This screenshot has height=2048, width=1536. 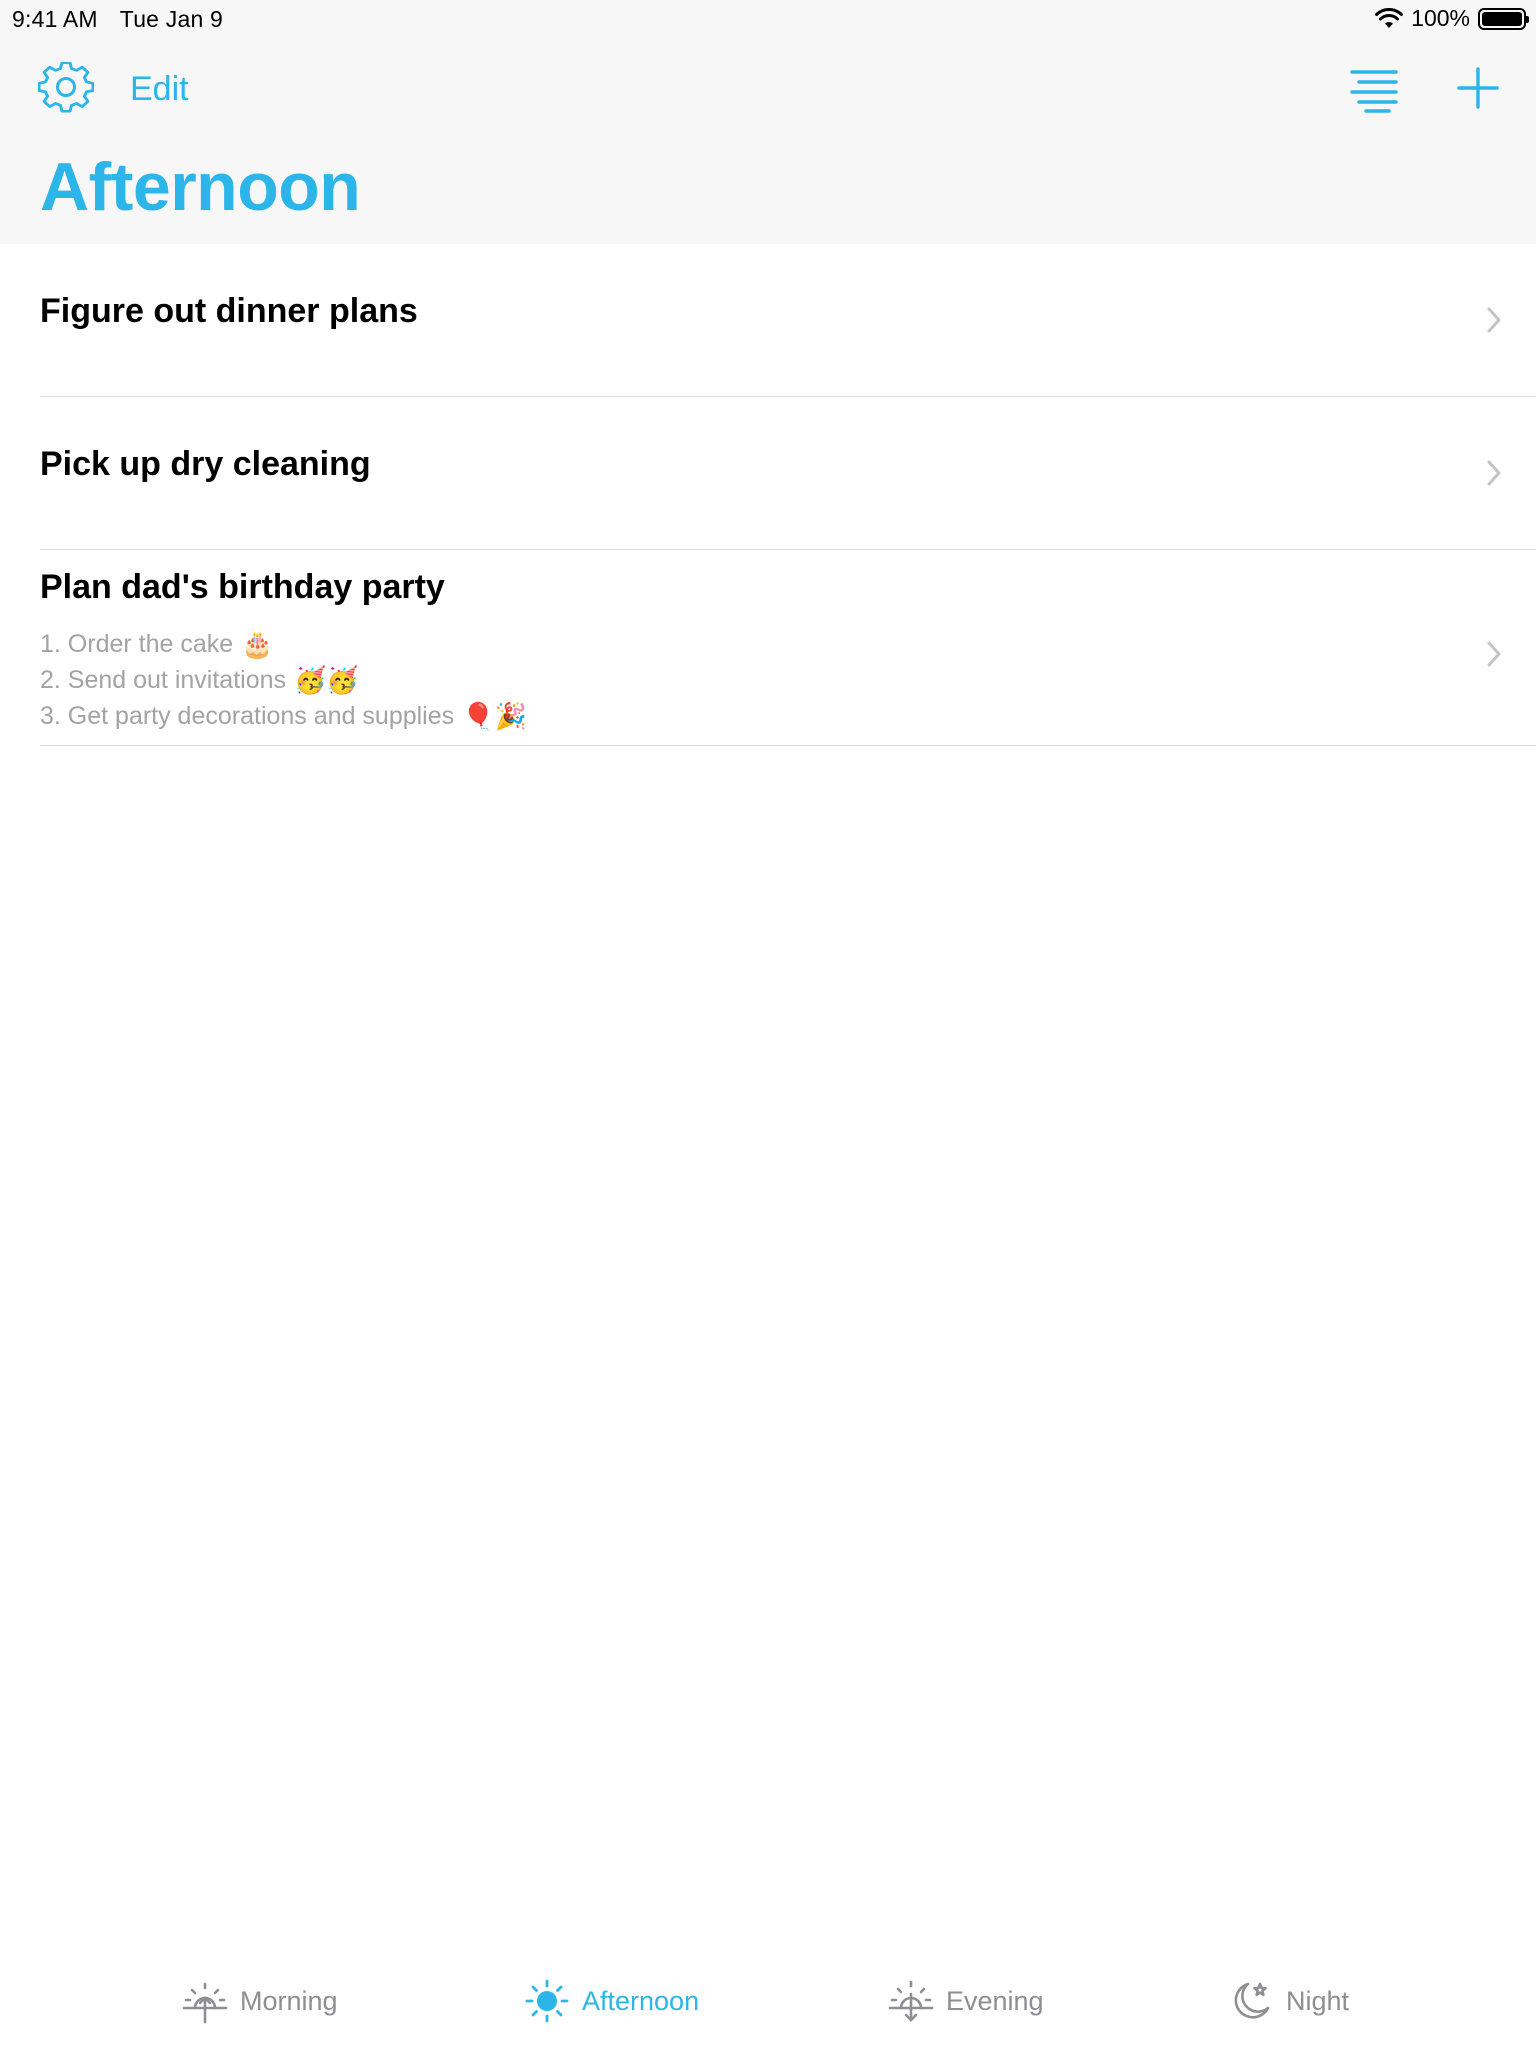 What do you see at coordinates (117, 19) in the screenshot?
I see `status-left: 9:41 AM Tue Jan 9` at bounding box center [117, 19].